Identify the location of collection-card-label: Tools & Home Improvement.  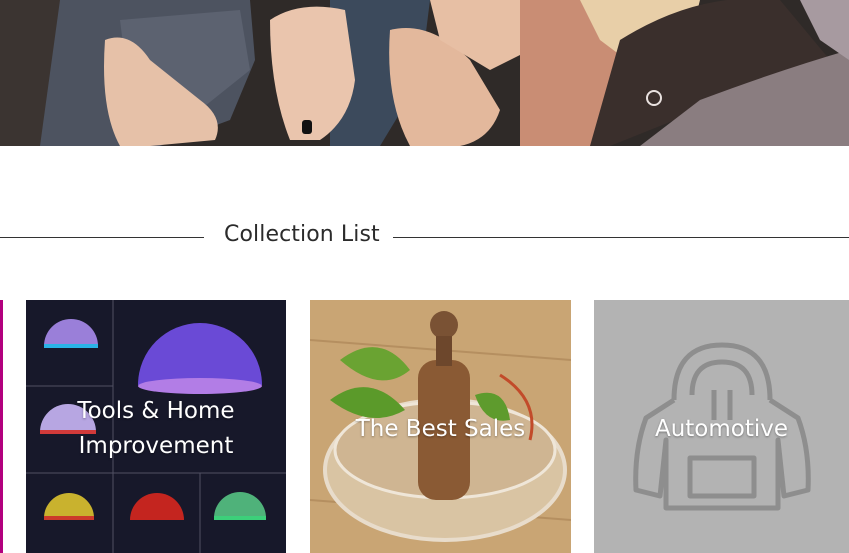
(156, 428).